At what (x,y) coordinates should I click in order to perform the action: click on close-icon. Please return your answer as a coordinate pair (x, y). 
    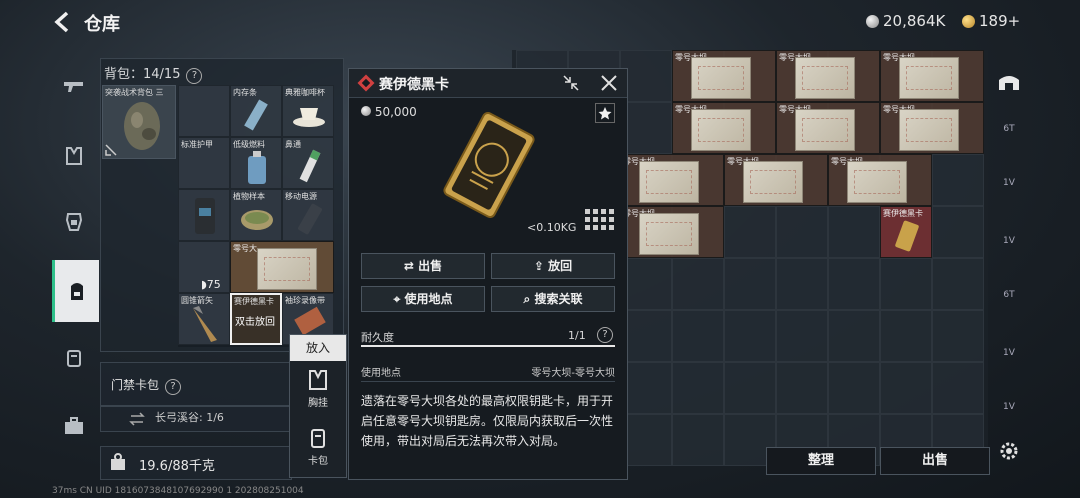
    Looking at the image, I should click on (609, 83).